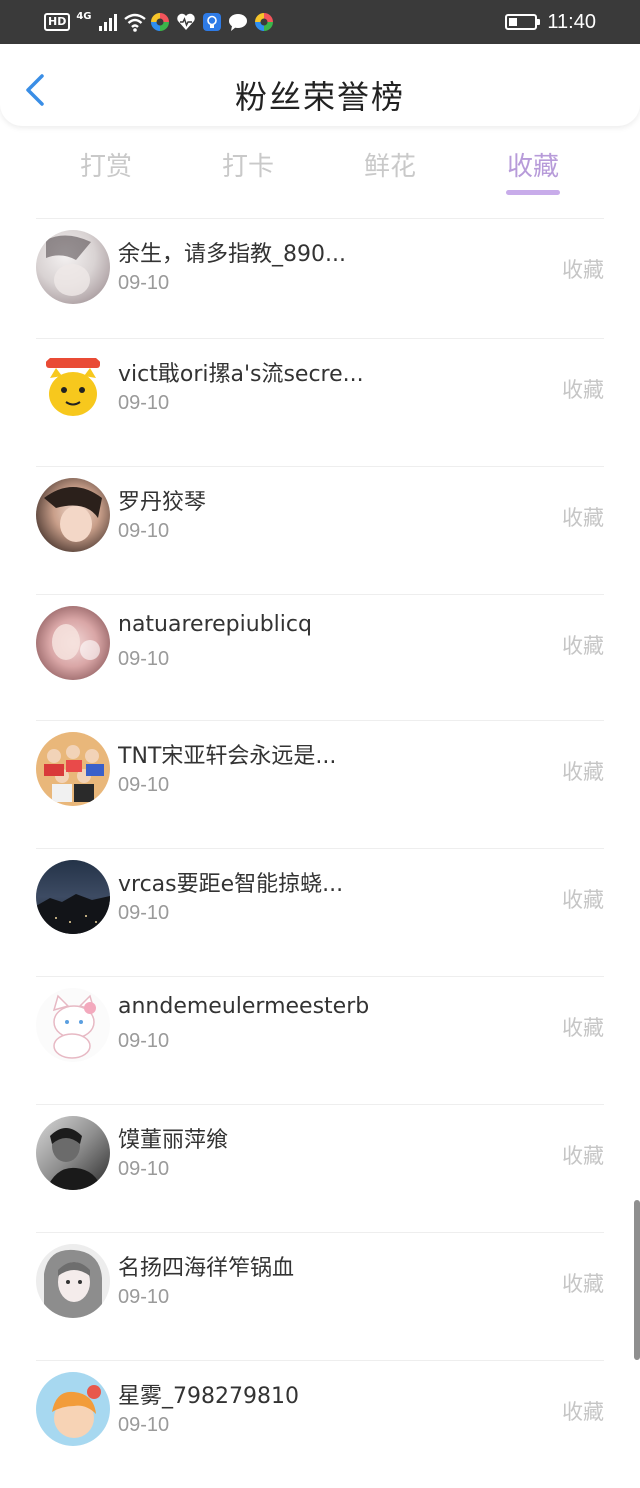  I want to click on chat-icon, so click(238, 22).